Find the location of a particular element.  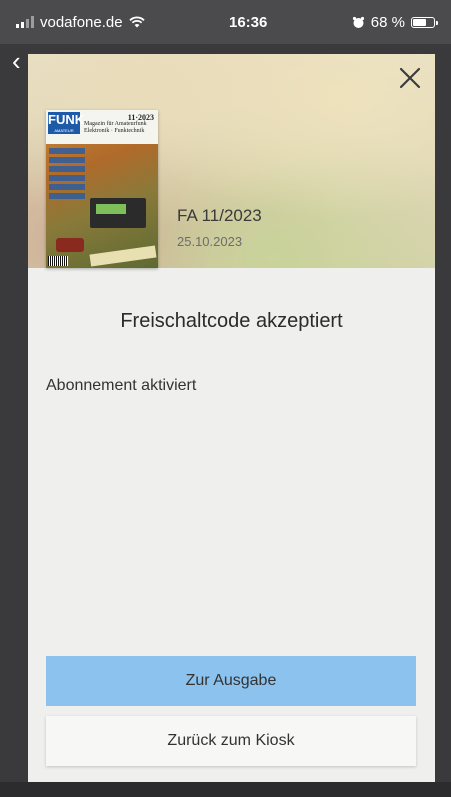

carrier-label: vodafone.de is located at coordinates (81, 22).